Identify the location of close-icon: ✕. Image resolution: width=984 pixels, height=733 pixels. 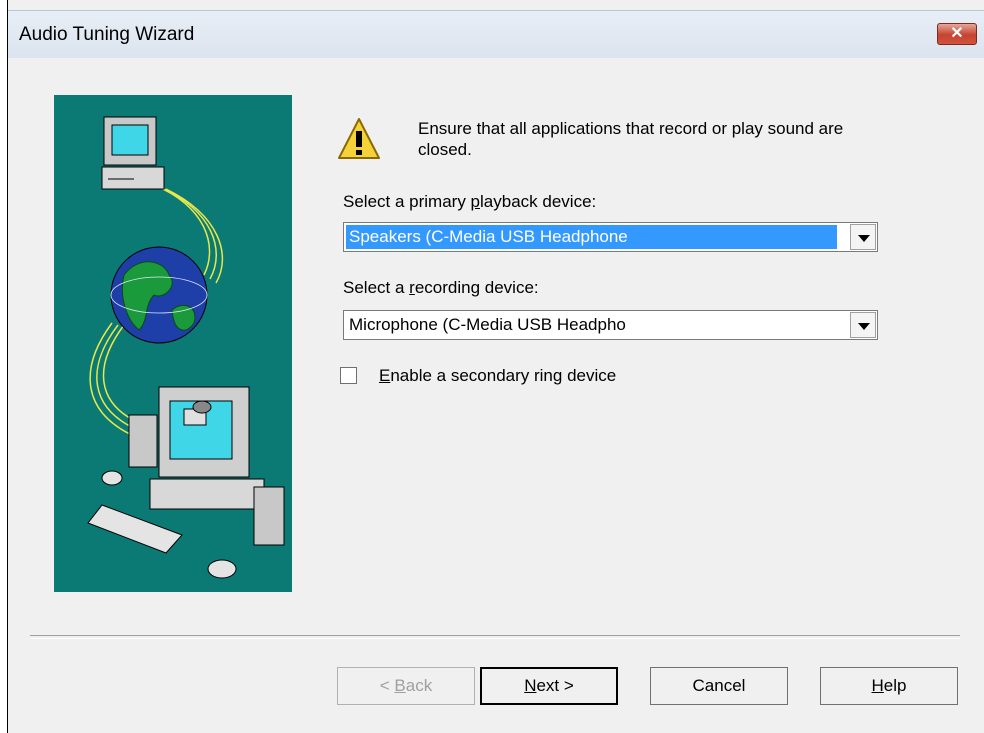
(957, 33).